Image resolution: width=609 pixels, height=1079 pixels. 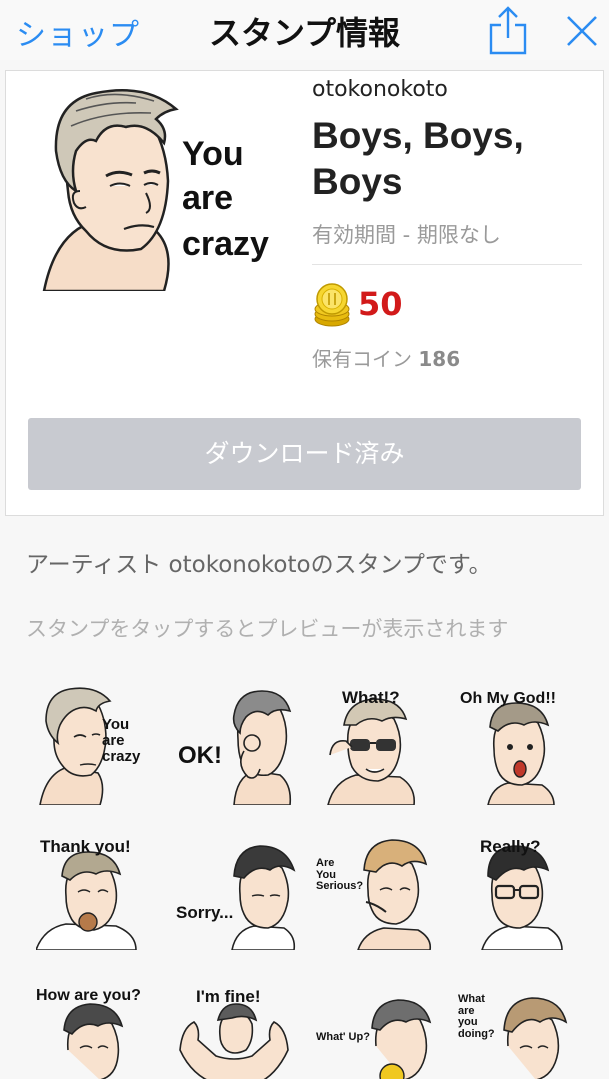 I want to click on pack-title: Boys, Boys, Boys, so click(x=418, y=158).